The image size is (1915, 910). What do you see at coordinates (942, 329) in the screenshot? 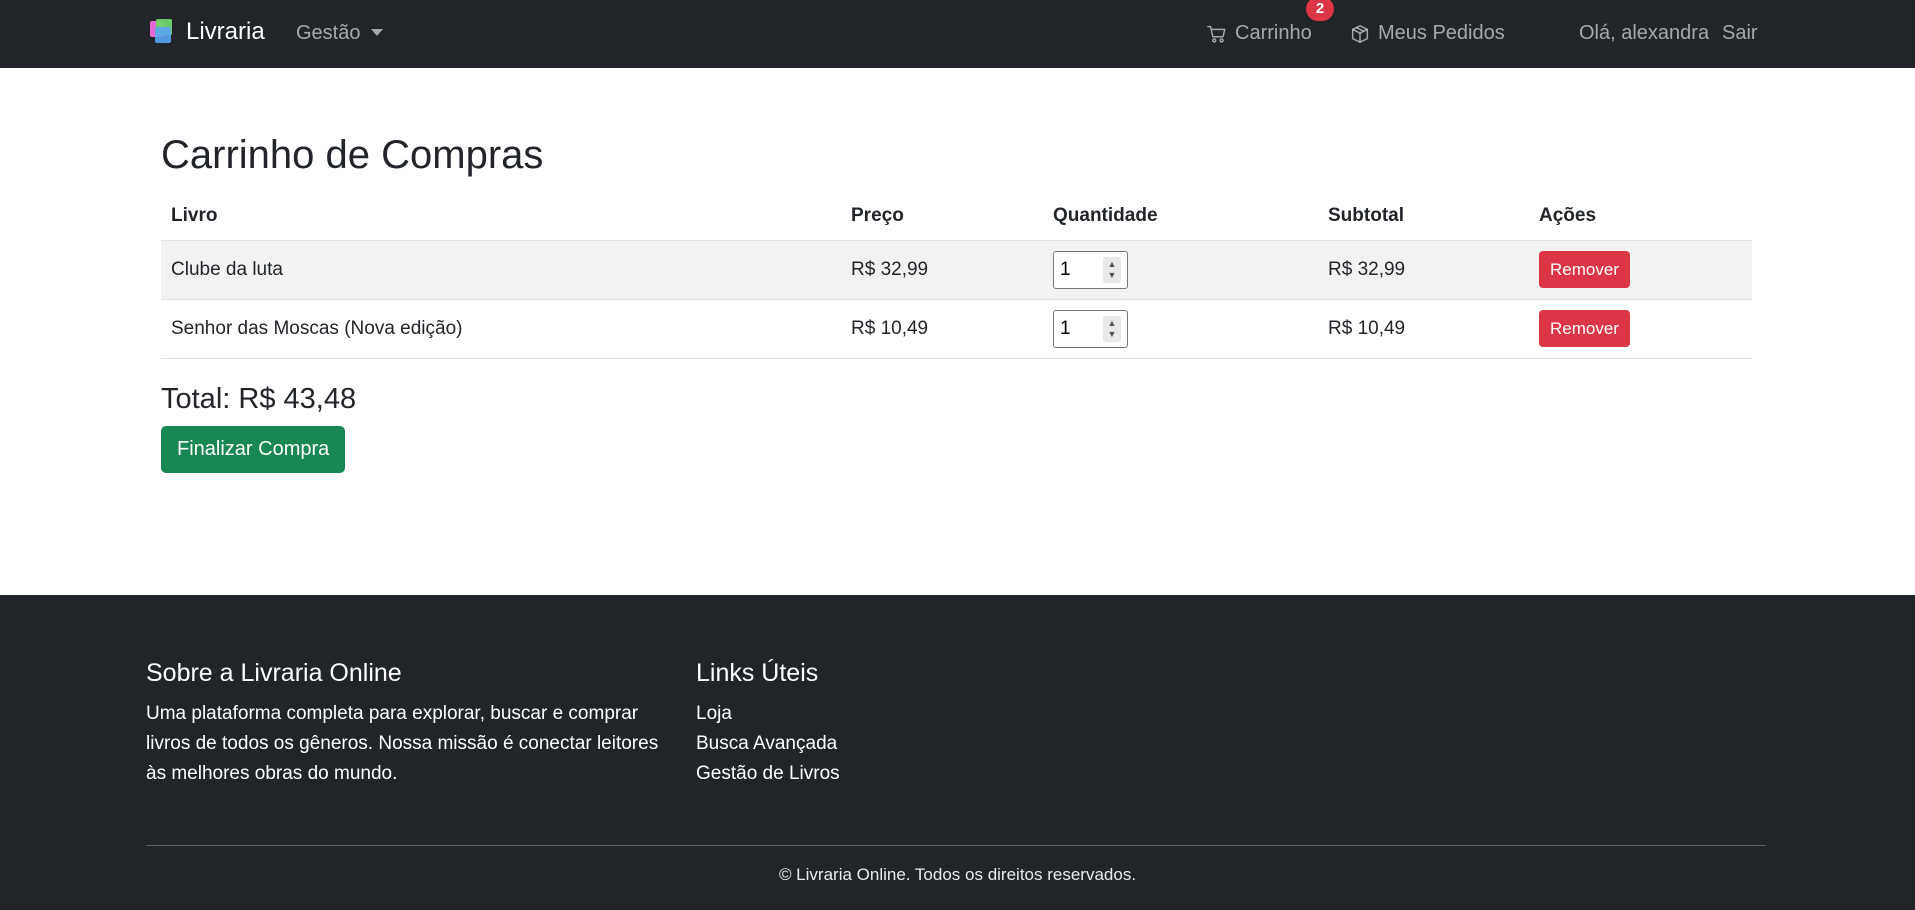
I see `book-price: R$ 10,49` at bounding box center [942, 329].